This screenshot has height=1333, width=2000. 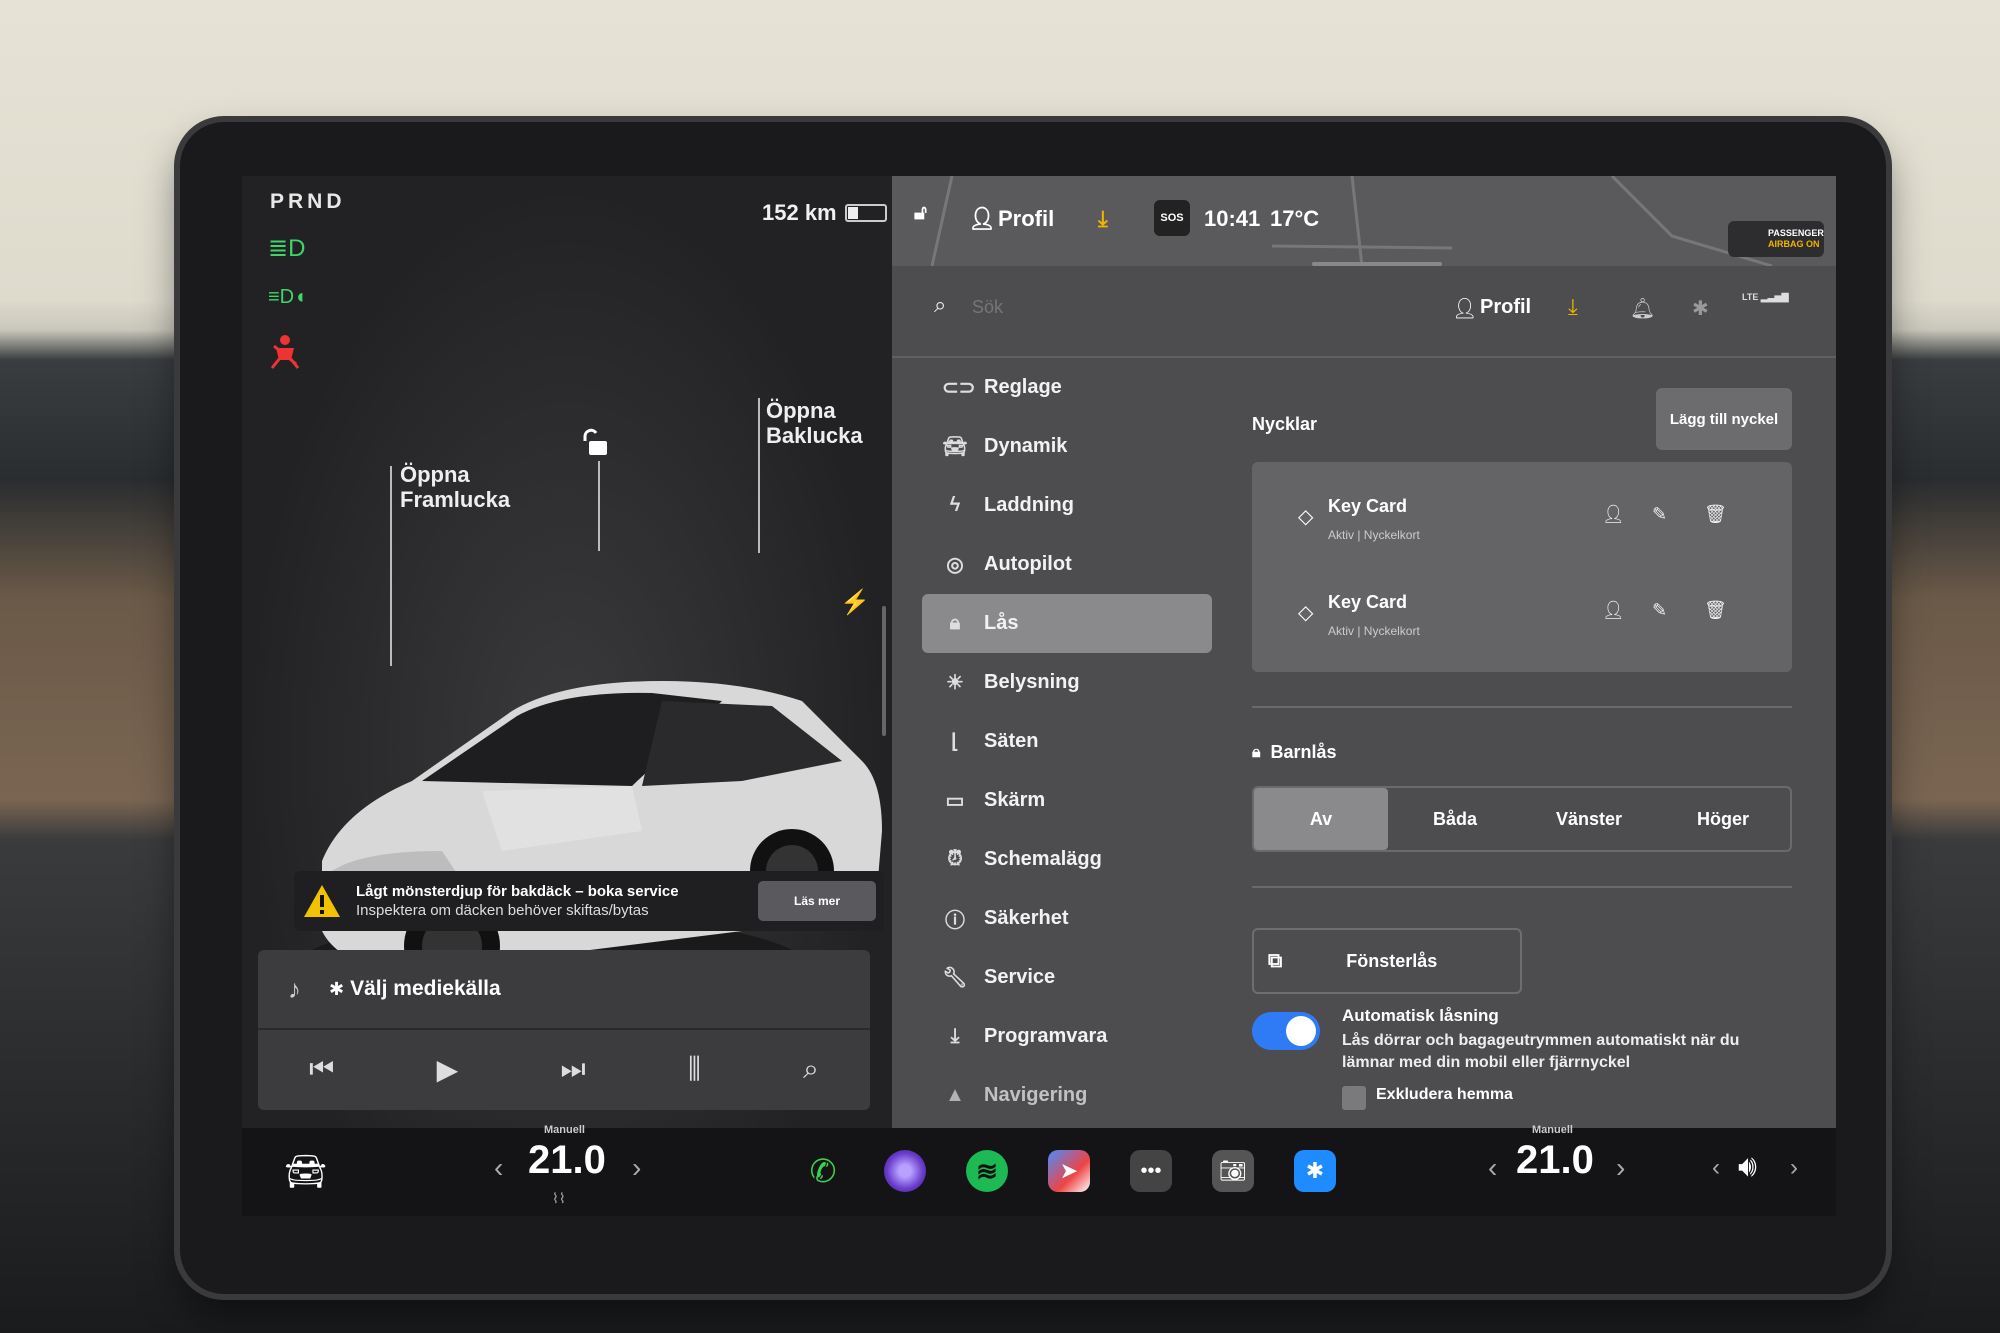 I want to click on menu-item-skarm: ▭ Skärm, so click(x=1067, y=800).